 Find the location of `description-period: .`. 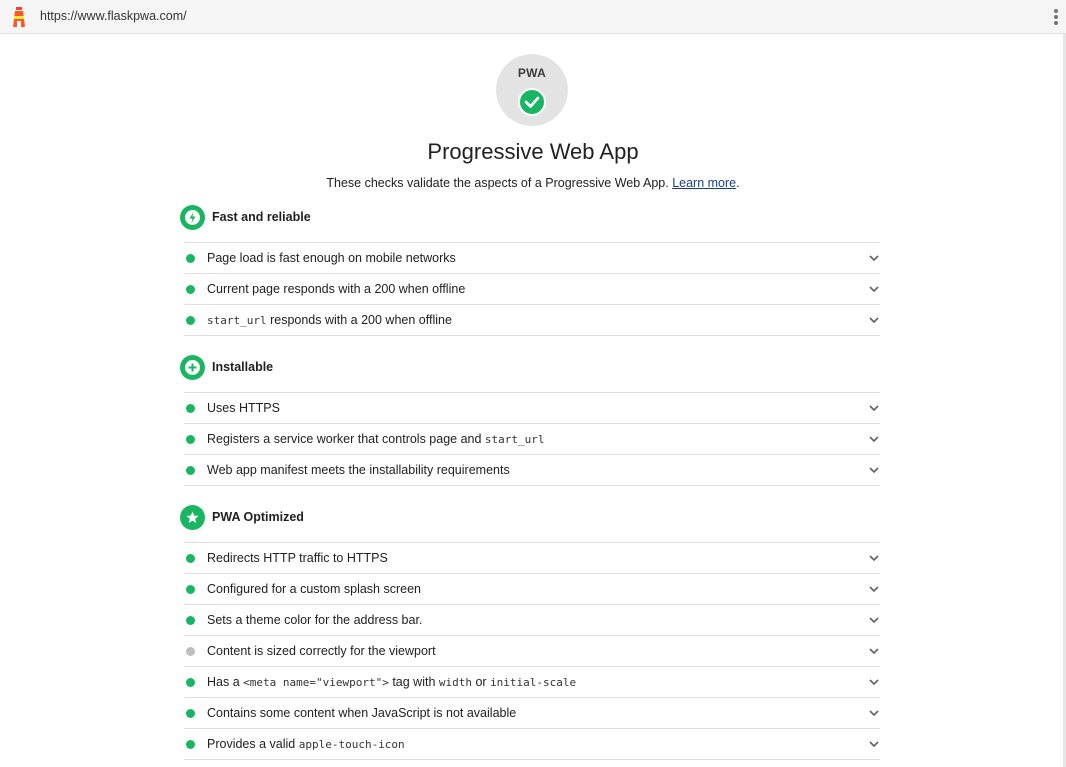

description-period: . is located at coordinates (738, 183).